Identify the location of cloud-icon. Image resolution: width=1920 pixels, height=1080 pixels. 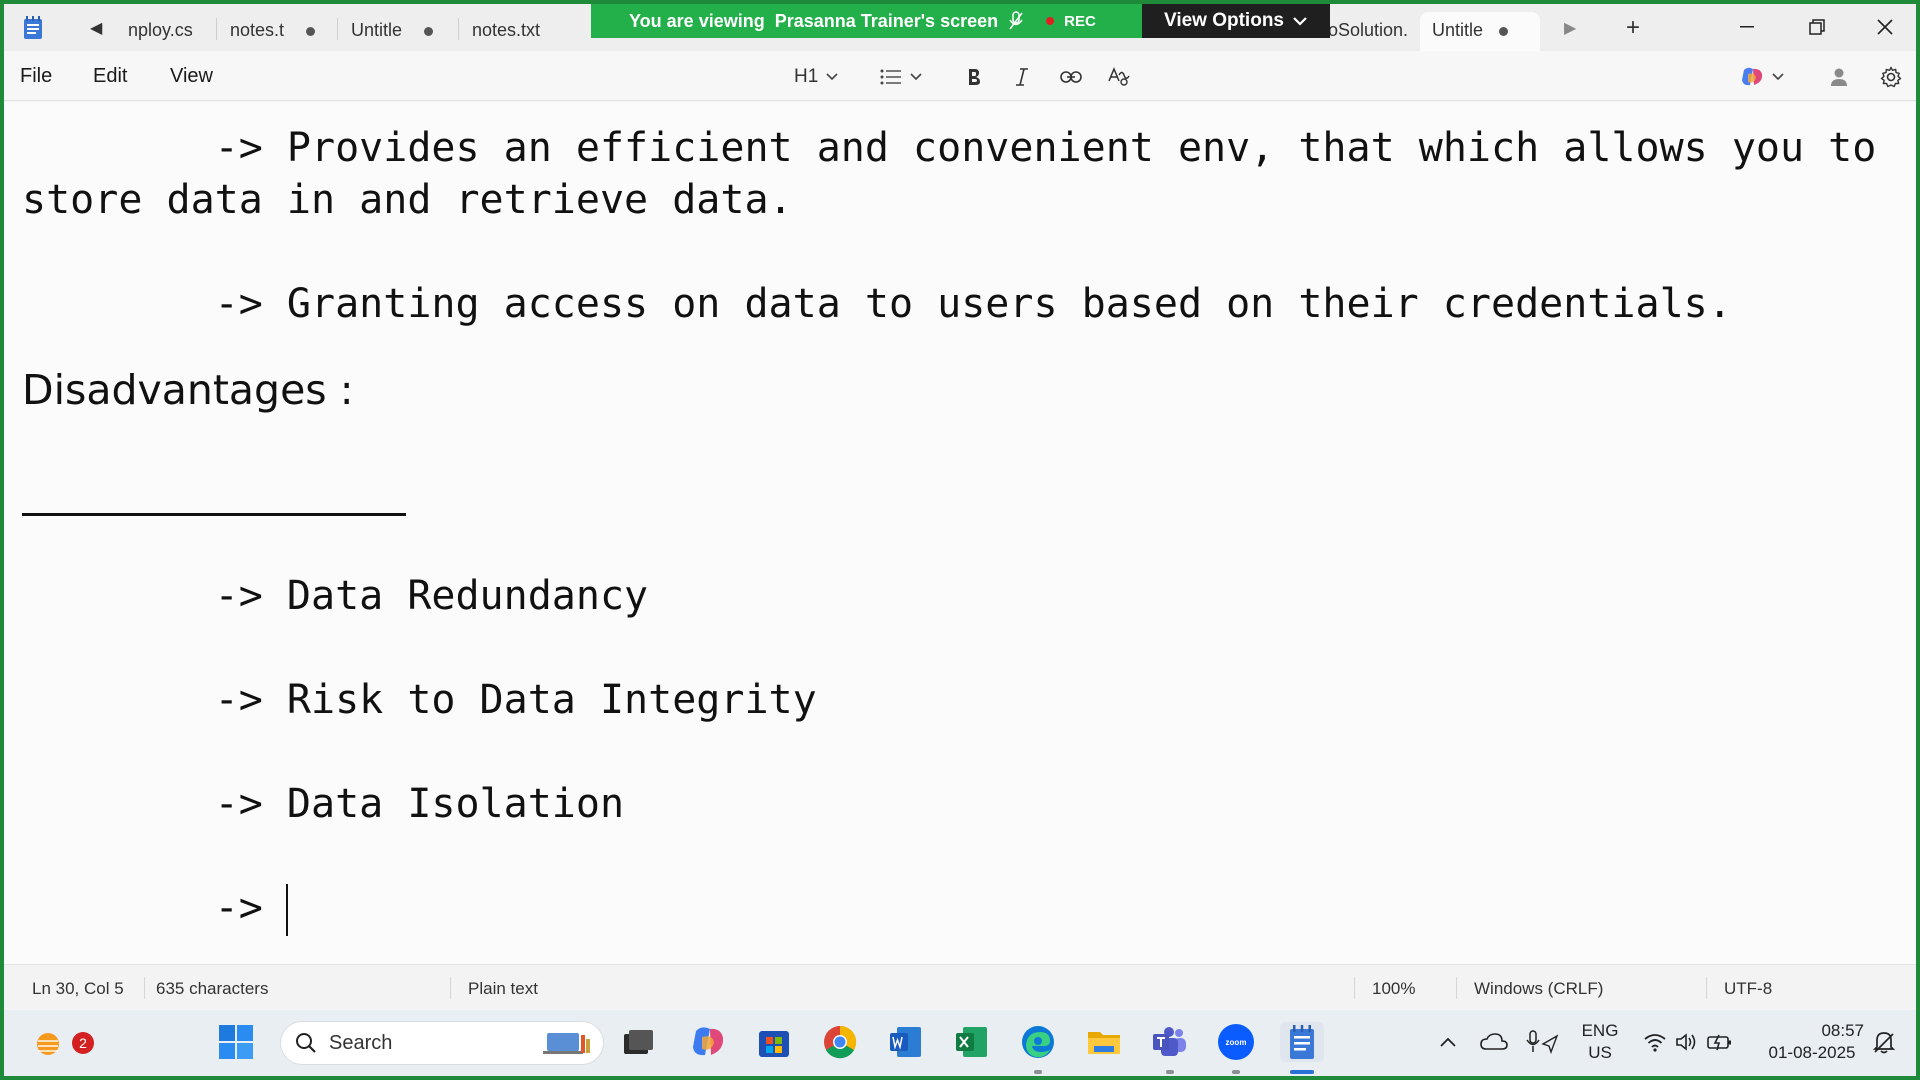
(1494, 1041).